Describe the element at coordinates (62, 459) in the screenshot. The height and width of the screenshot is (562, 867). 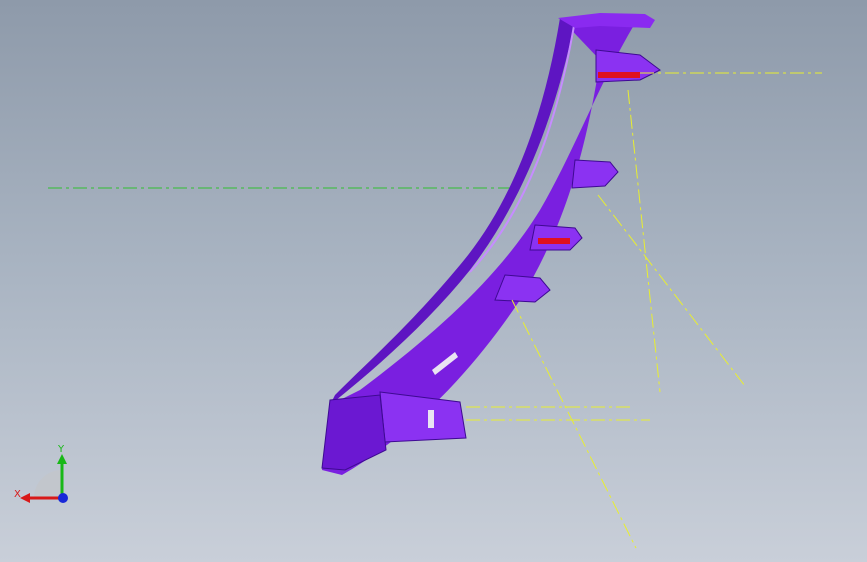
I see `y-arrow-icon` at that location.